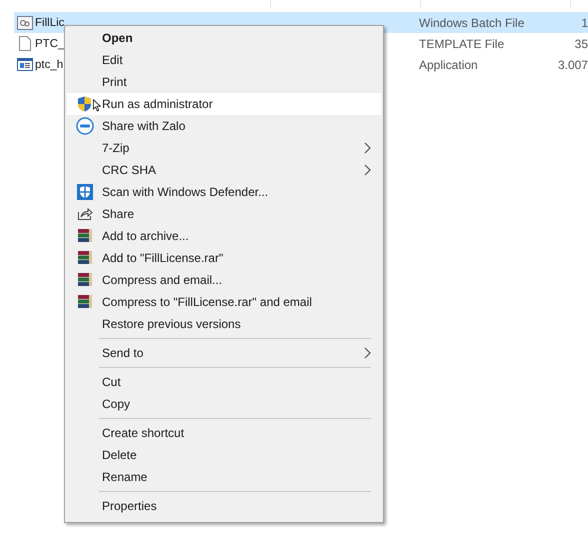 The width and height of the screenshot is (588, 539). What do you see at coordinates (224, 214) in the screenshot?
I see `menu-item: Share` at bounding box center [224, 214].